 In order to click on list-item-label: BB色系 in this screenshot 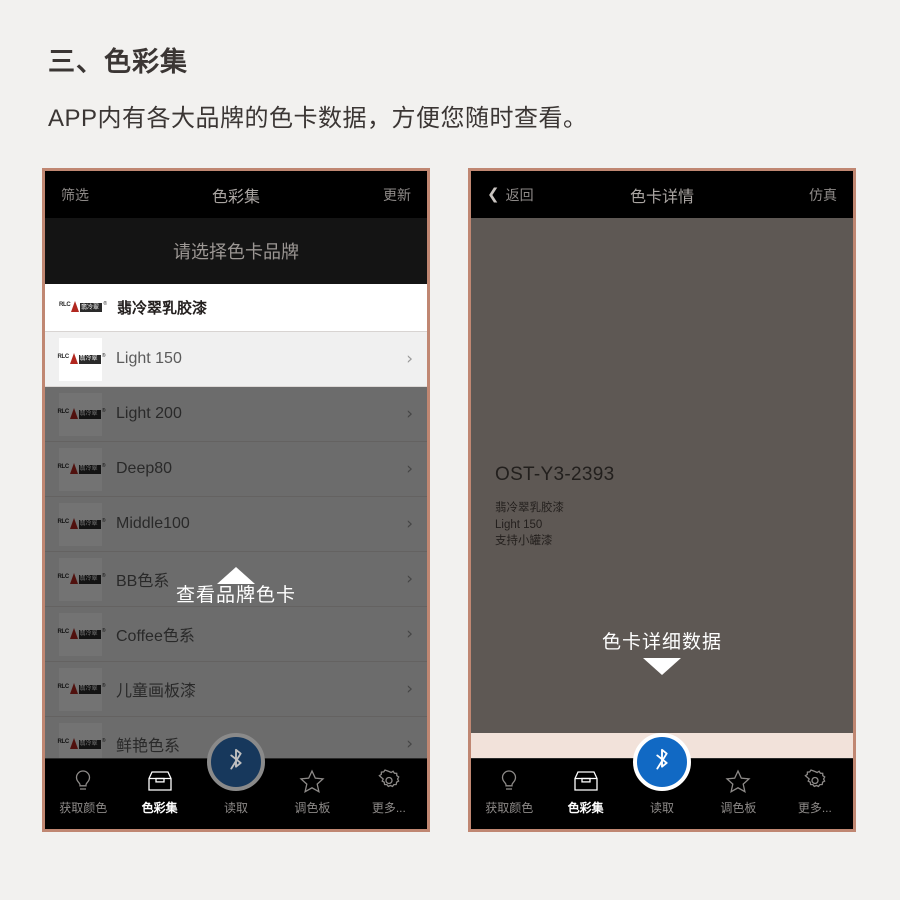, I will do `click(143, 581)`.